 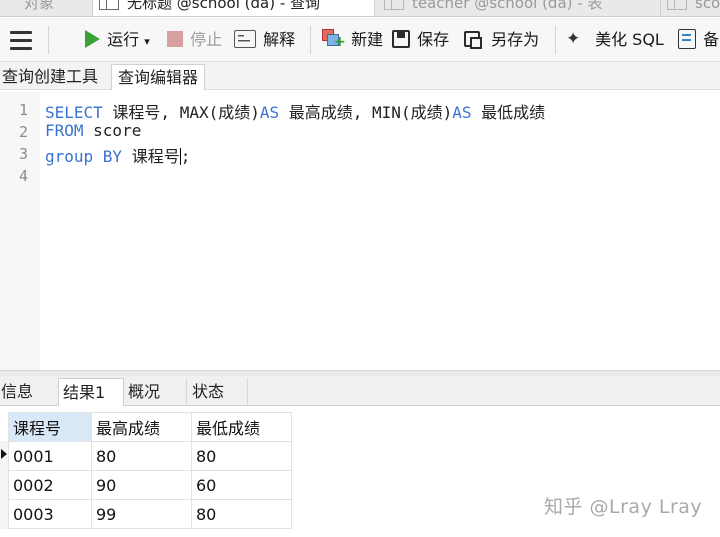 I want to click on tab-label: 信息, so click(x=17, y=391).